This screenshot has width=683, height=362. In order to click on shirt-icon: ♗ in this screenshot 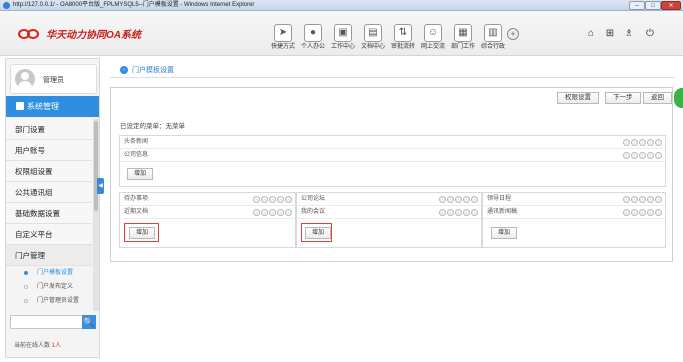, I will do `click(629, 34)`.